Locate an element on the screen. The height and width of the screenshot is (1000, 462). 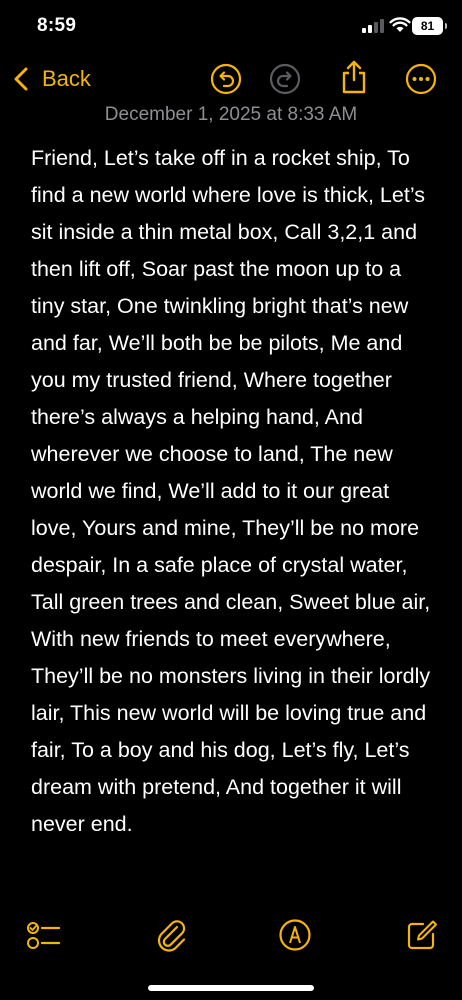
status-time: 8:59 is located at coordinates (57, 25).